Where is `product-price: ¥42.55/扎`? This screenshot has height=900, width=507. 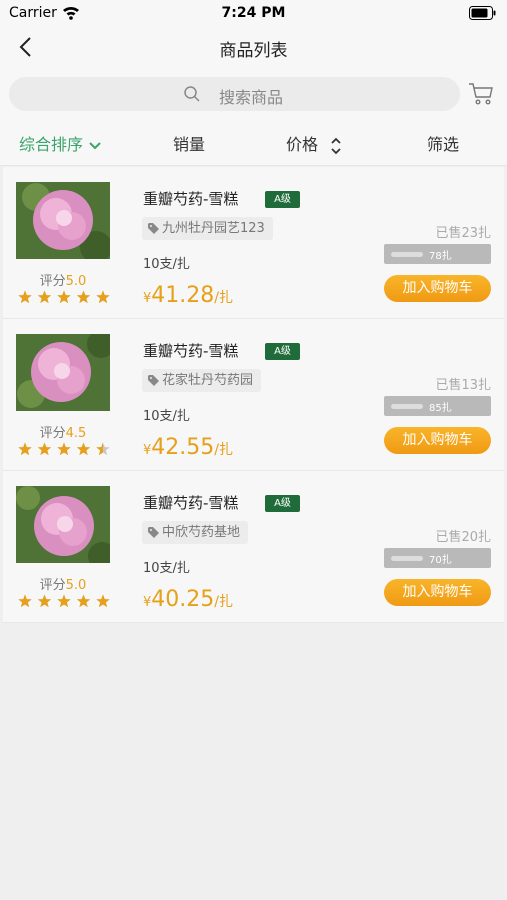 product-price: ¥42.55/扎 is located at coordinates (188, 447).